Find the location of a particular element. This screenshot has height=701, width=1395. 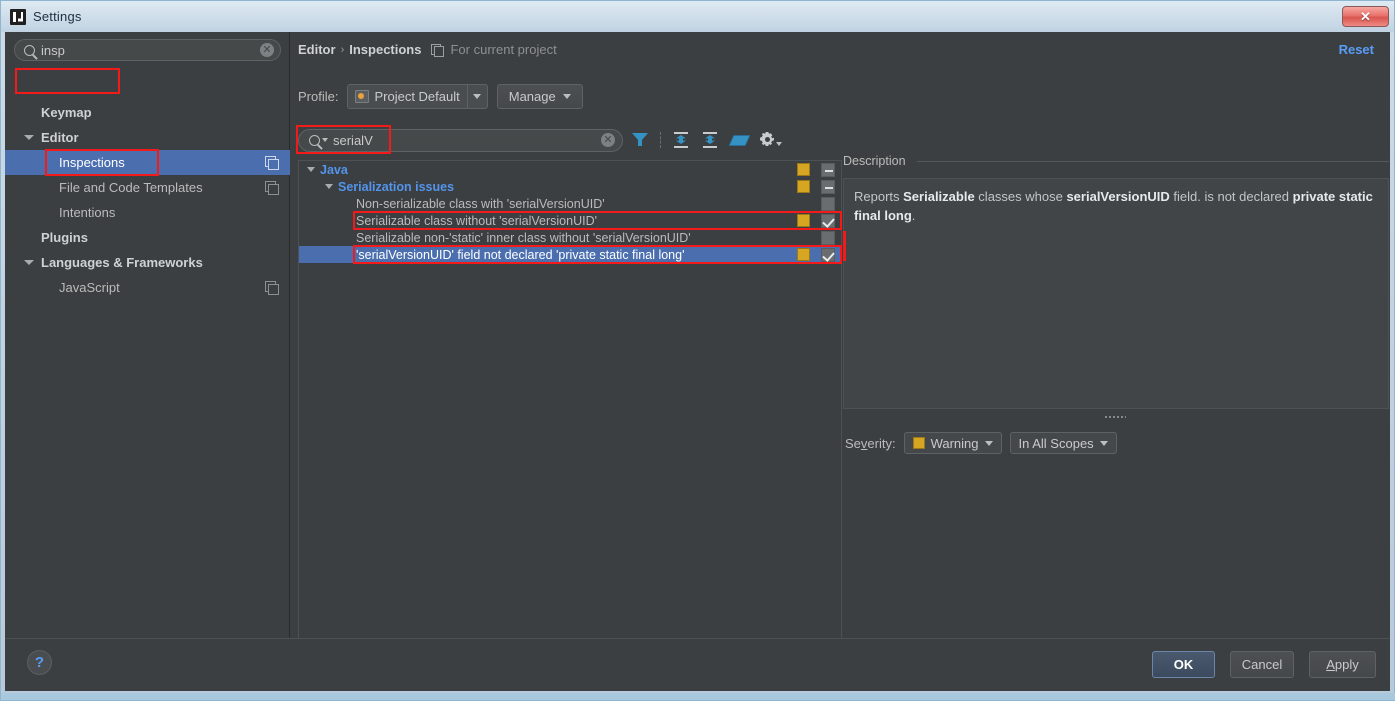

reset-link: Reset is located at coordinates (1356, 49).